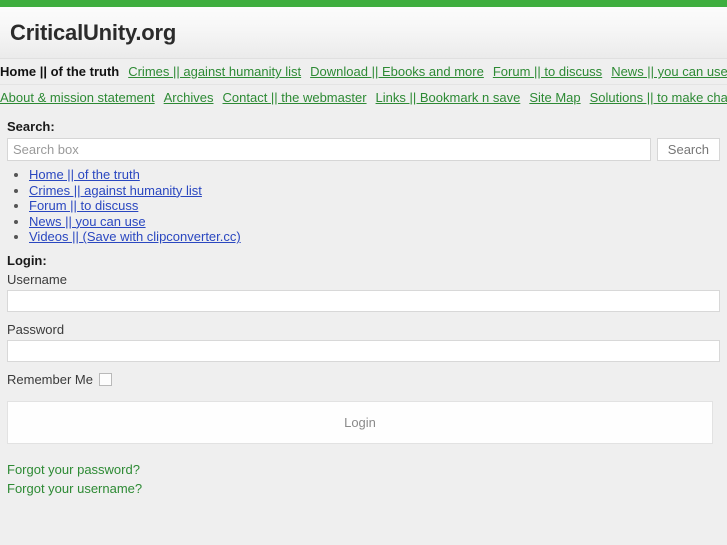 The image size is (727, 545). What do you see at coordinates (363, 379) in the screenshot?
I see `remember-me-row: Remember Me` at bounding box center [363, 379].